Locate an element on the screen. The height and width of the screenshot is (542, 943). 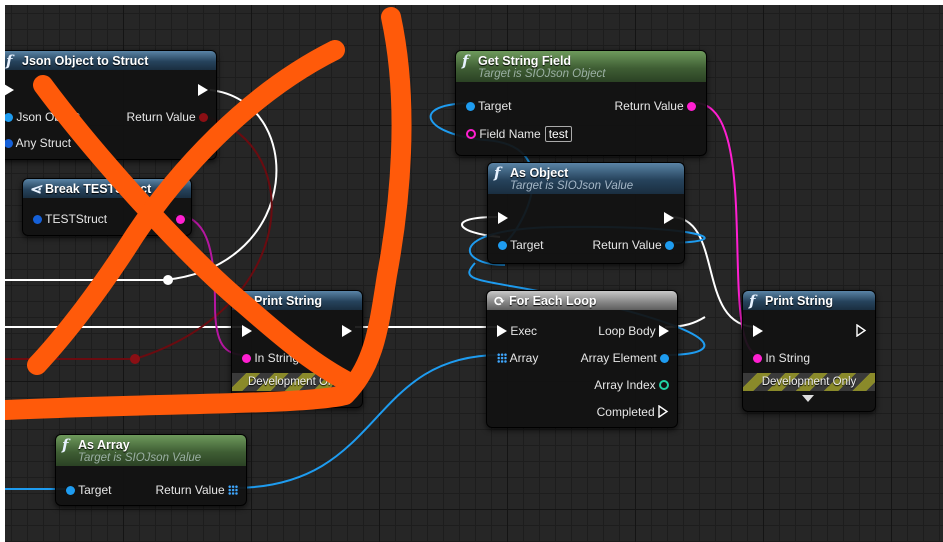
macro-loop-icon: ⟳ is located at coordinates (499, 301).